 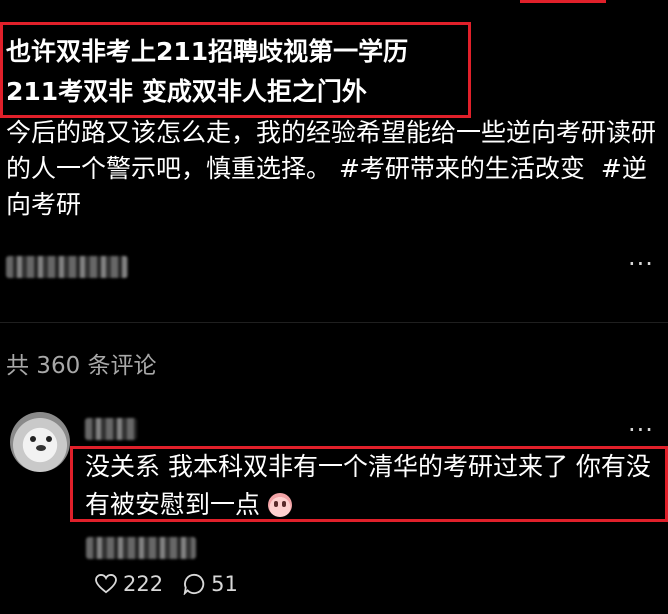 I want to click on avatar-nose-icon, so click(x=41, y=448).